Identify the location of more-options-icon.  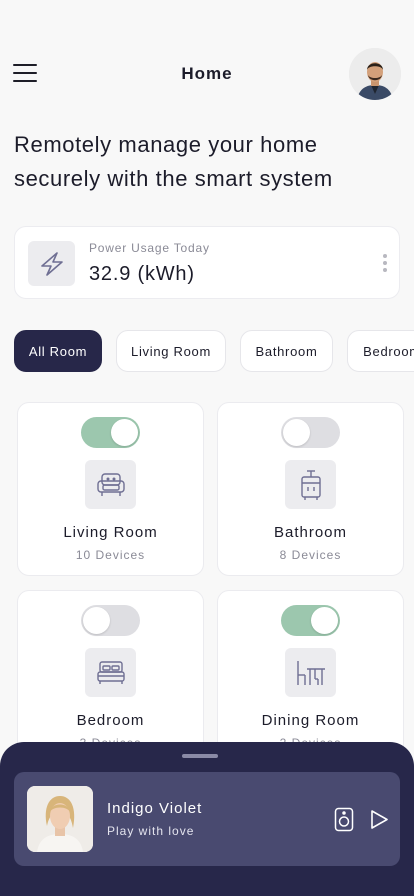
(385, 264).